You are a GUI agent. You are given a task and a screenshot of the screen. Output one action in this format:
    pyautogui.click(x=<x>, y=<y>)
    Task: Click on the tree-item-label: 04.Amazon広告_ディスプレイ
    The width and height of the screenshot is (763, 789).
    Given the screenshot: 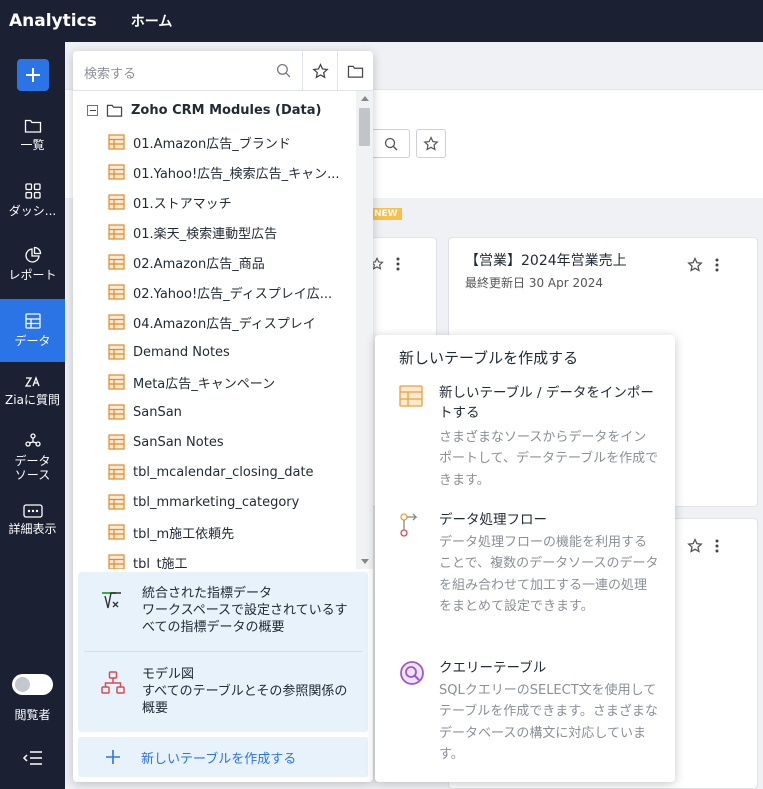 What is the action you would take?
    pyautogui.click(x=224, y=324)
    